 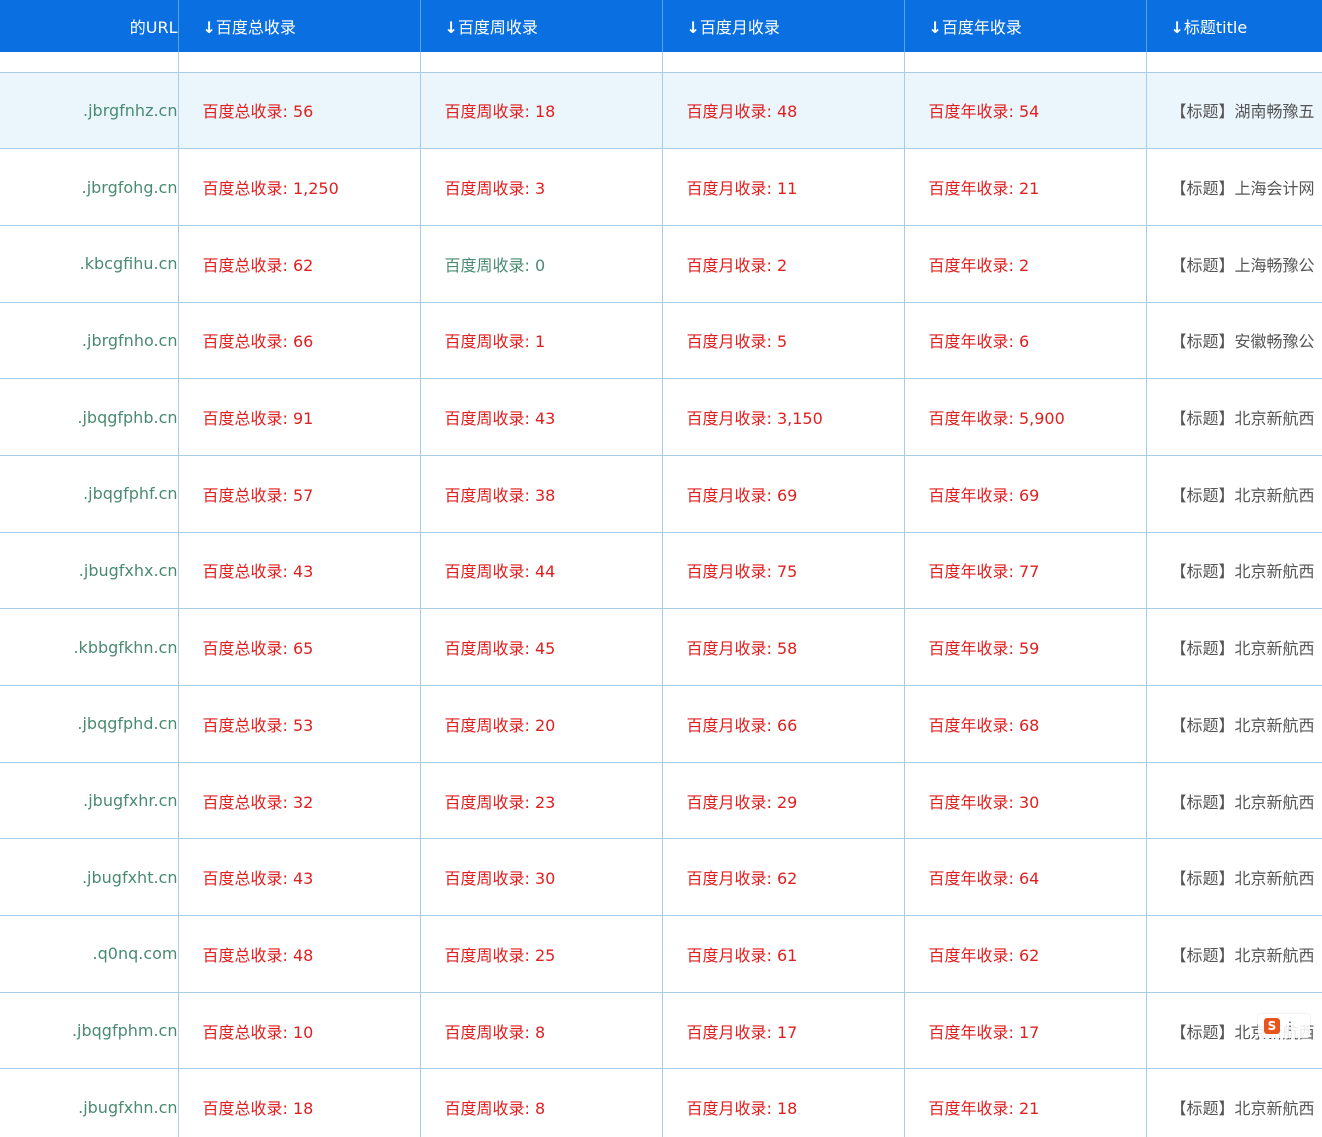 What do you see at coordinates (299, 647) in the screenshot?
I see `total-index-cell: 百度总收录: 65` at bounding box center [299, 647].